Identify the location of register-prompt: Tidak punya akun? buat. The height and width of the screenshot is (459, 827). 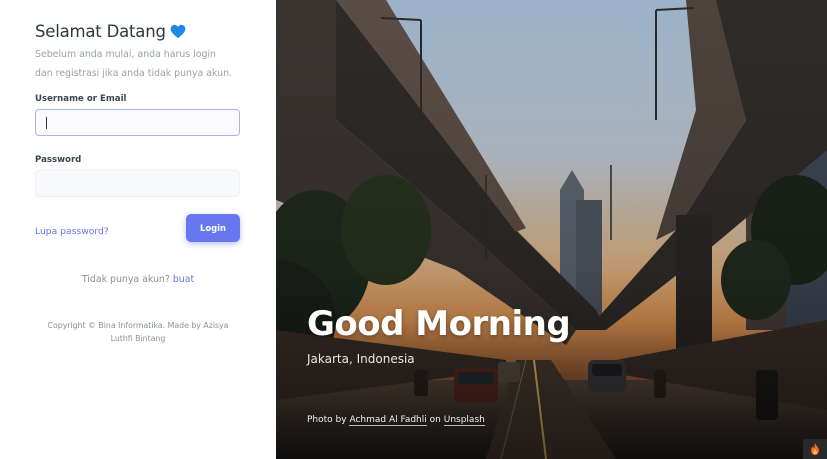
(138, 279).